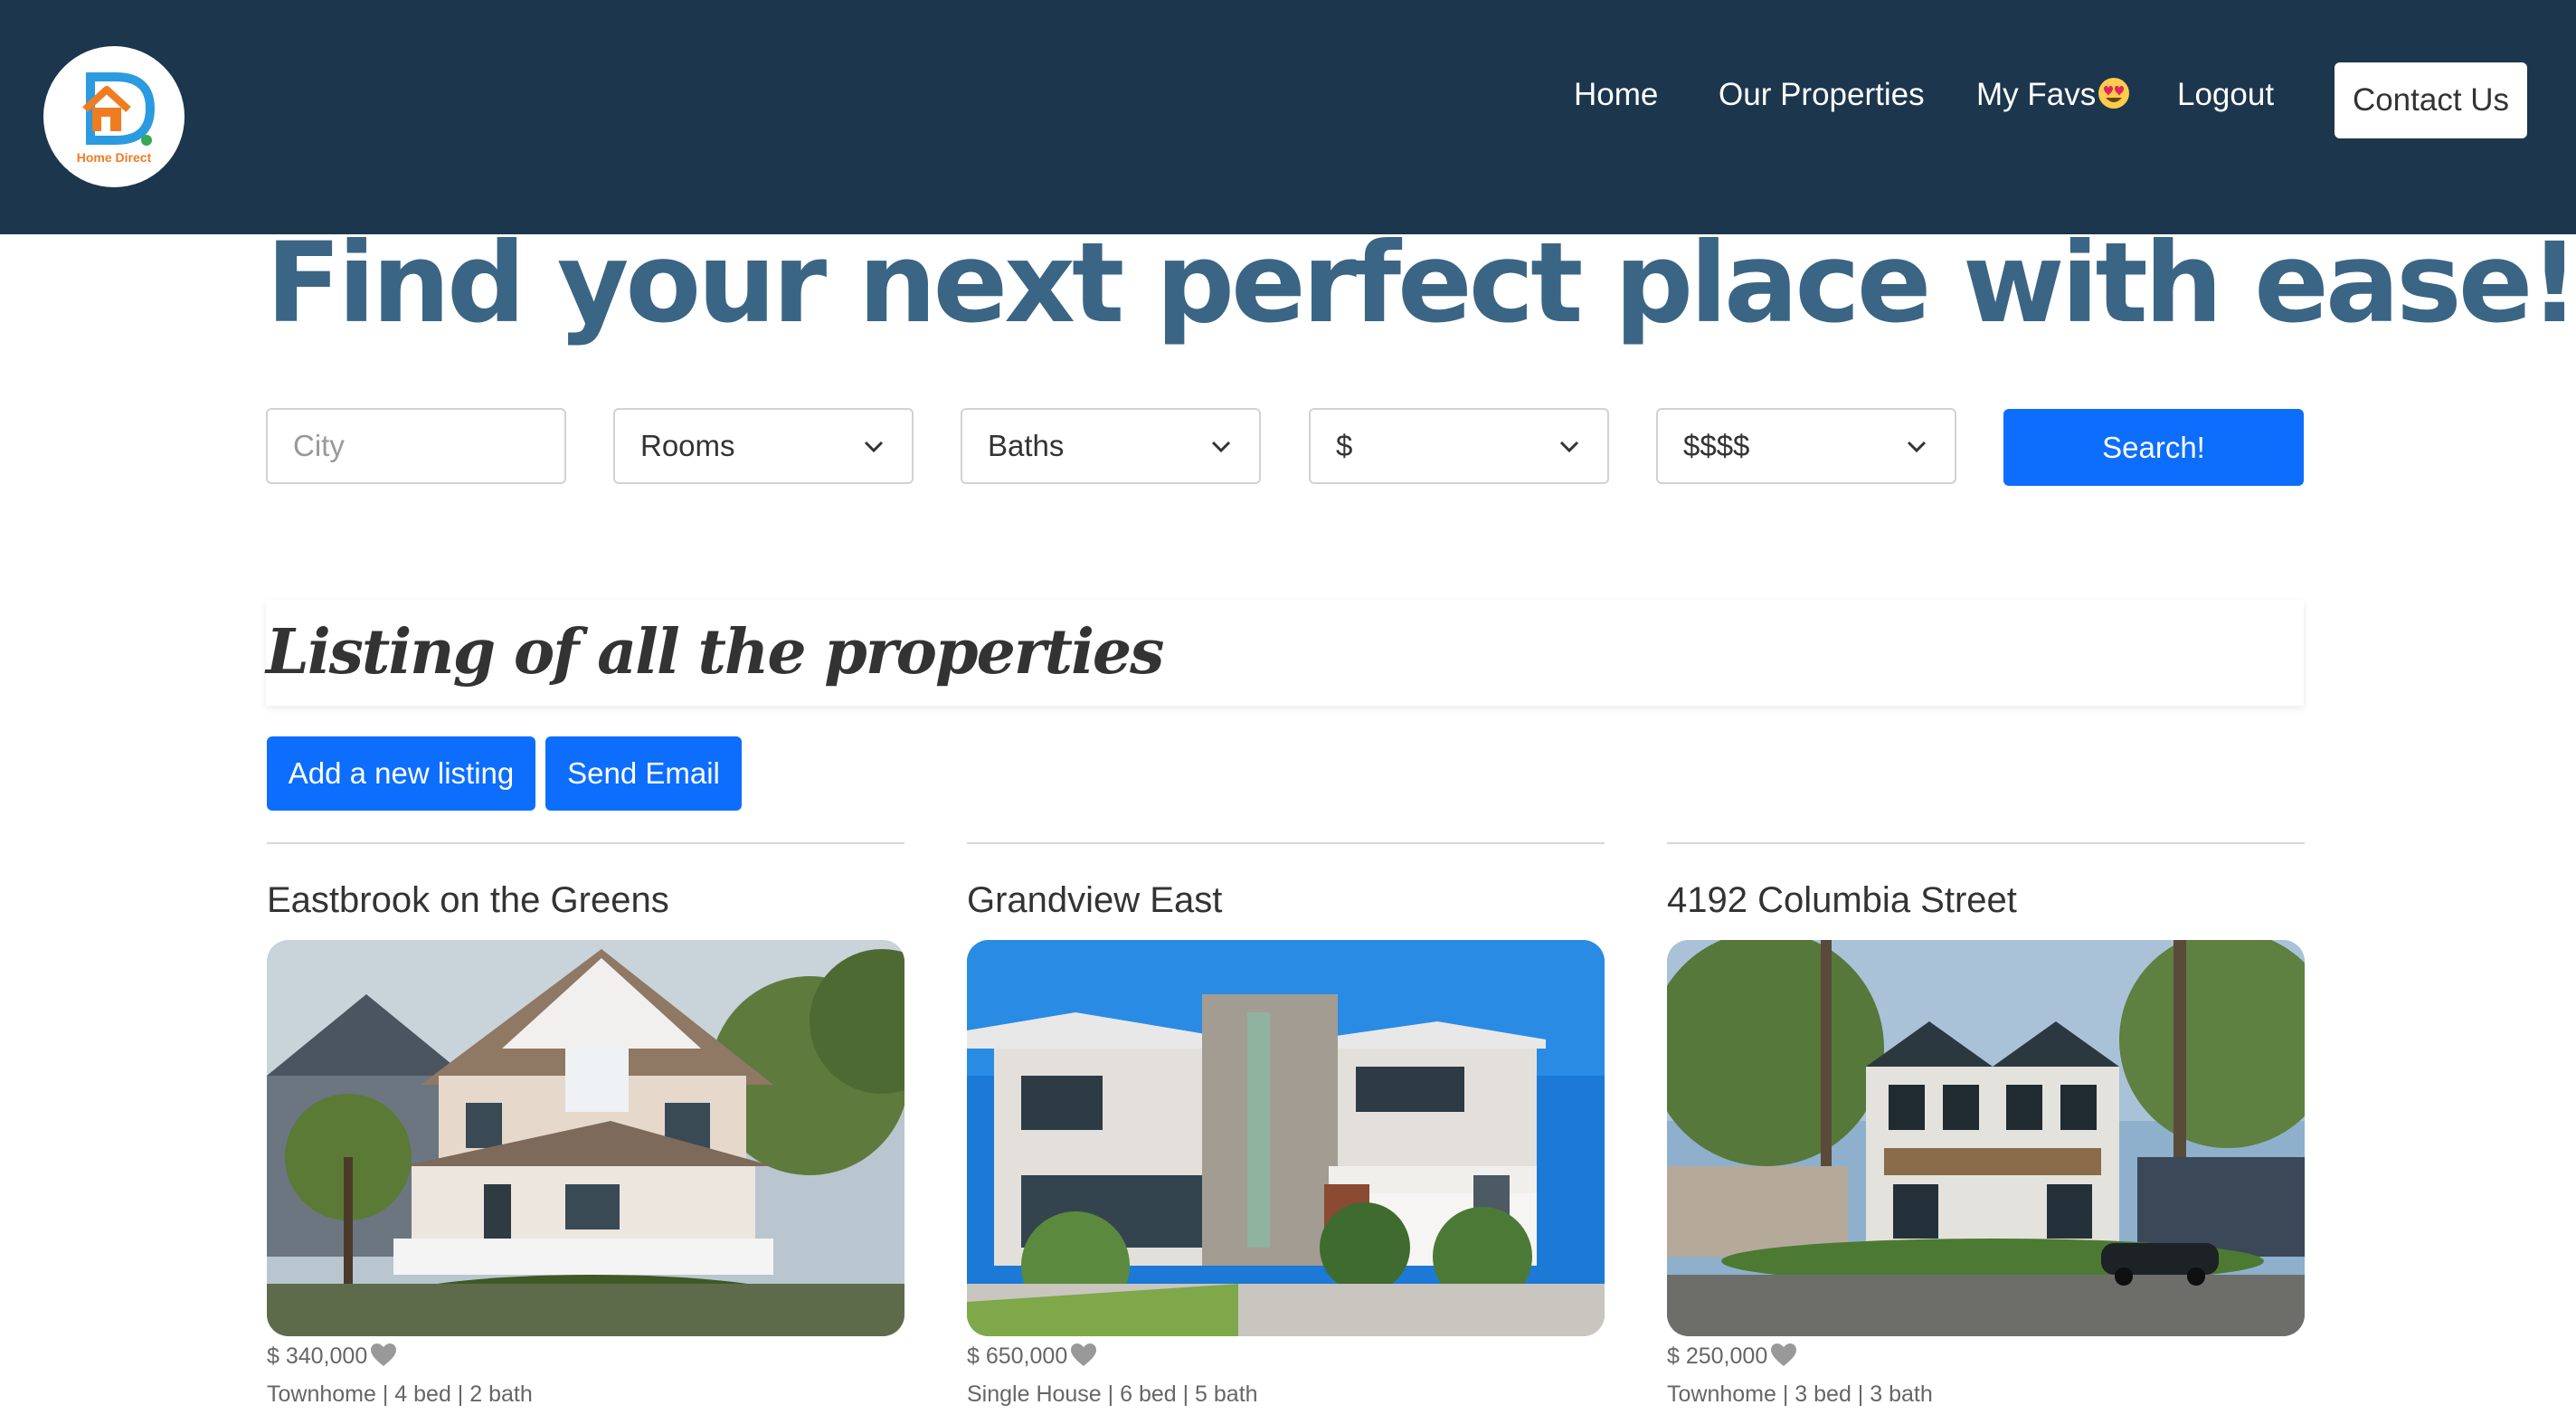  What do you see at coordinates (1986, 1356) in the screenshot?
I see `property-price-row: $ 250,000` at bounding box center [1986, 1356].